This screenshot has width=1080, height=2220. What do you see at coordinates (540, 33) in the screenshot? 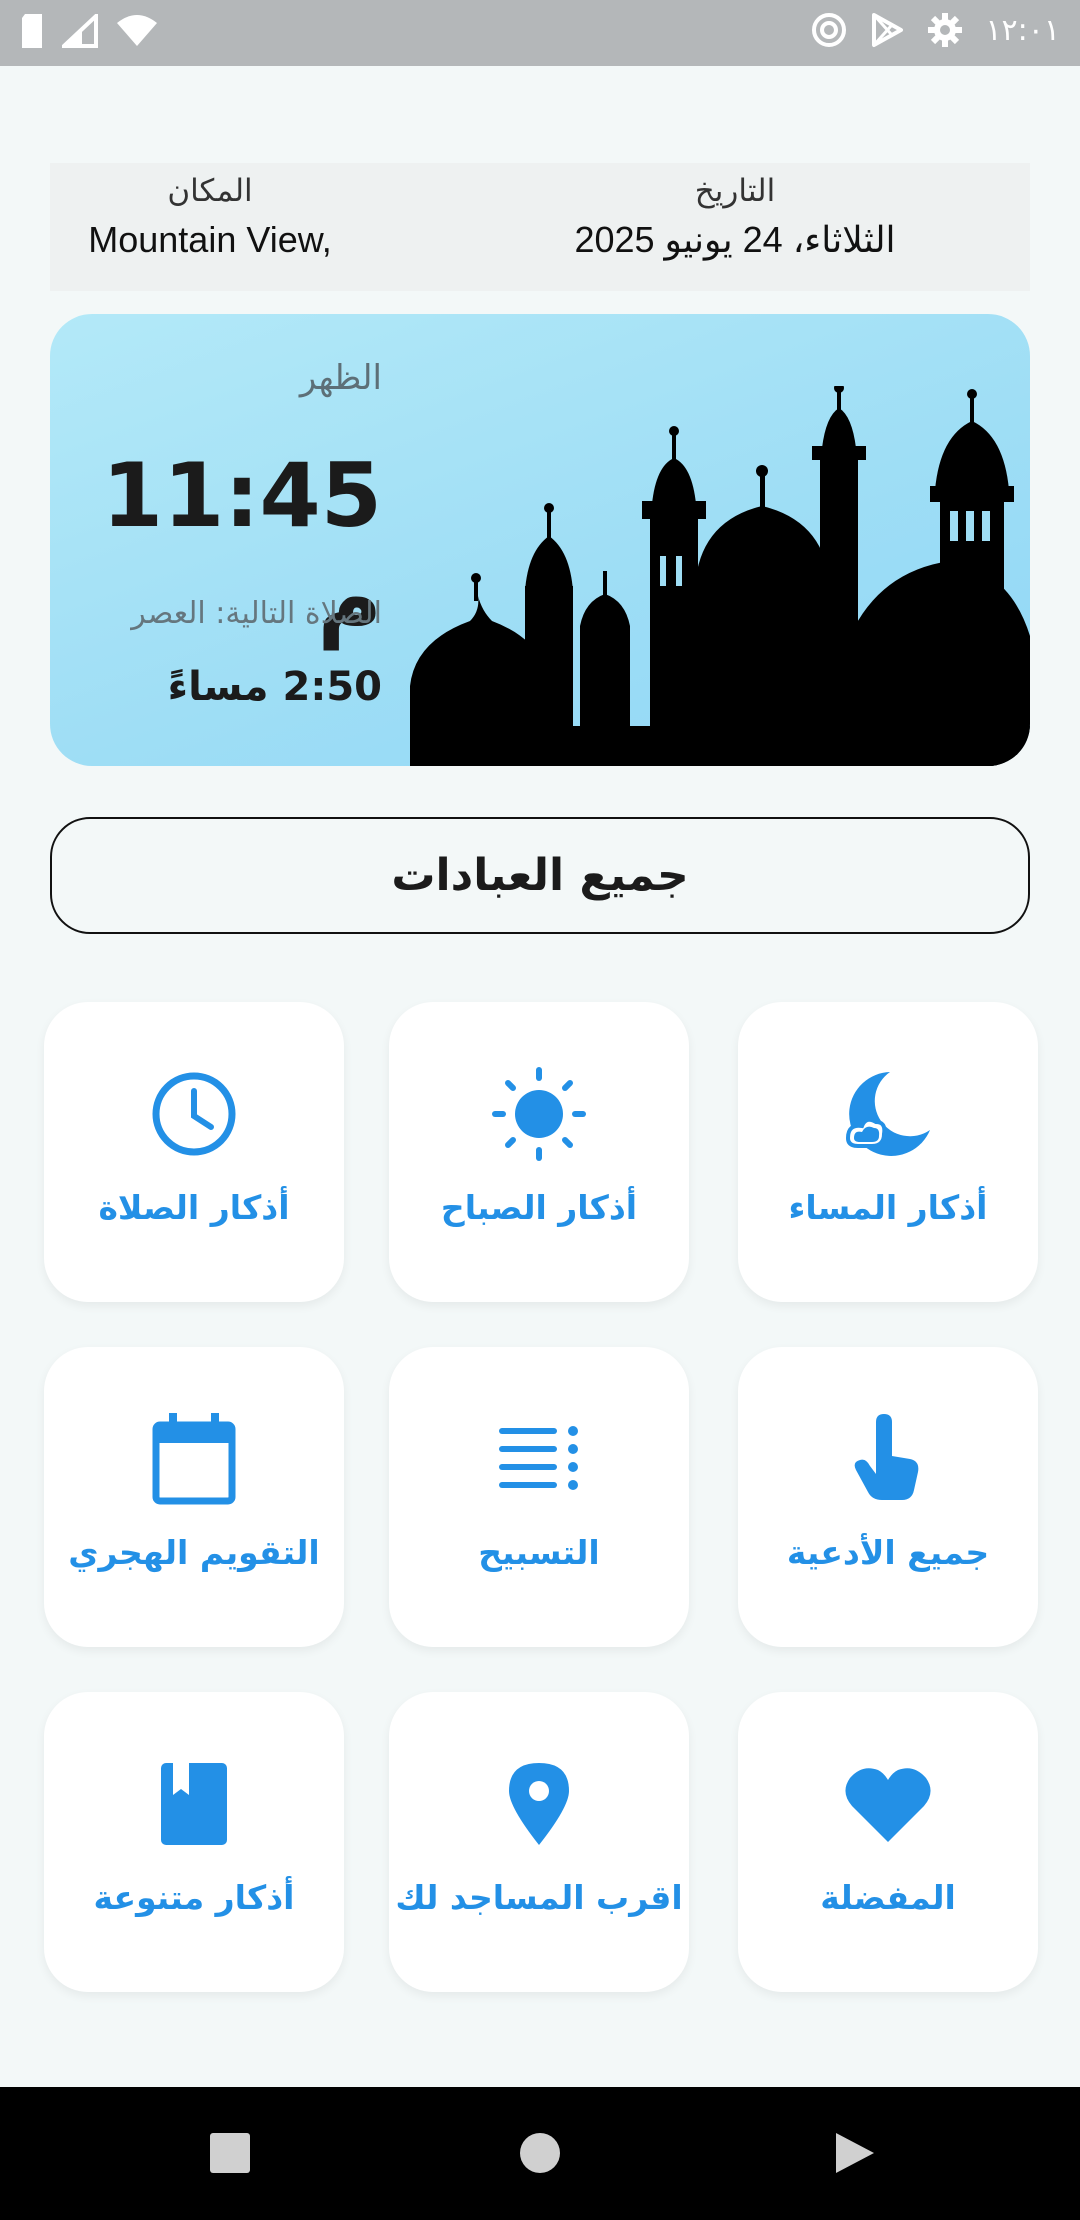
I see `status-bar: ١٢:٠١` at bounding box center [540, 33].